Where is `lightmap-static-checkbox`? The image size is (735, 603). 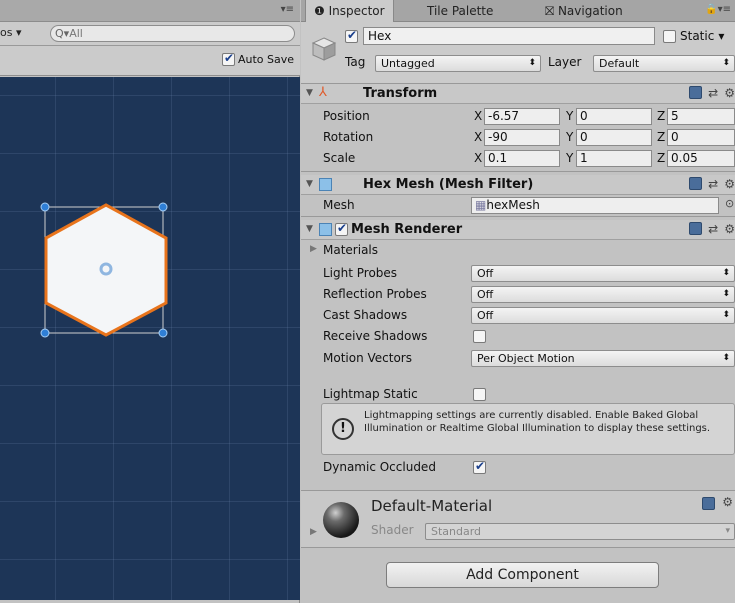
lightmap-static-checkbox is located at coordinates (479, 394).